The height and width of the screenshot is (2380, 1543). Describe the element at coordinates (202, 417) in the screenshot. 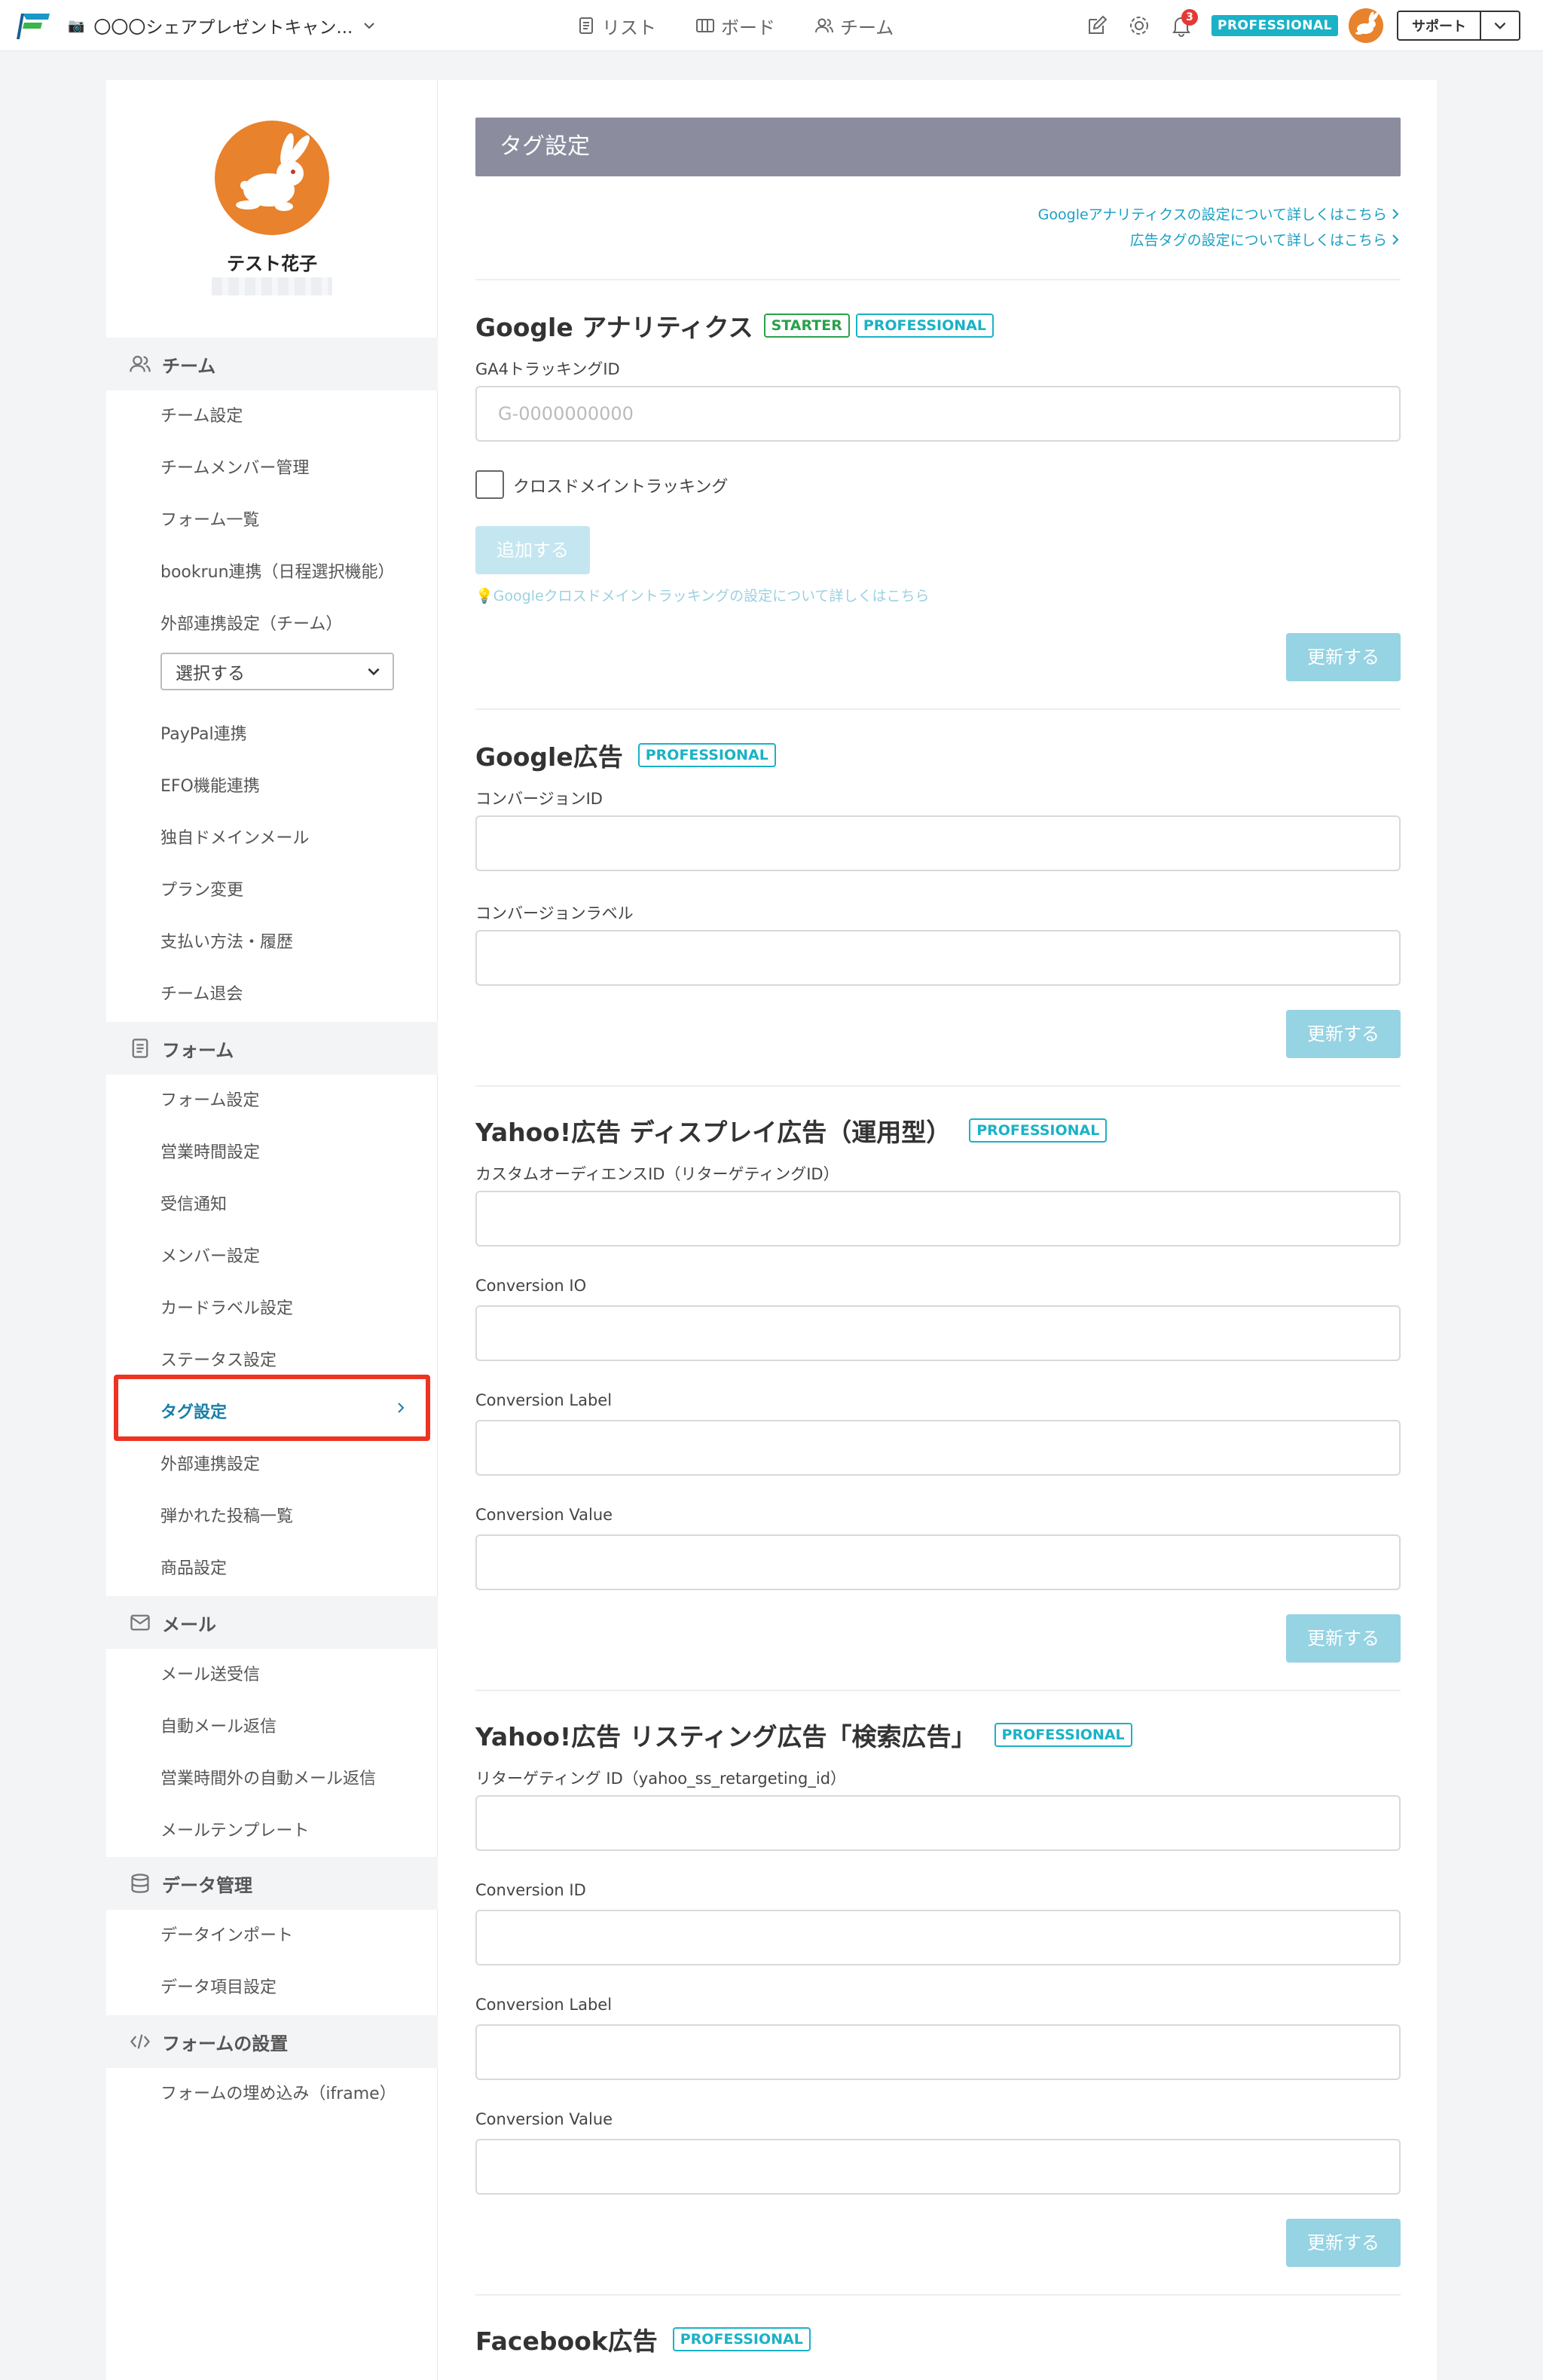

I see `menu-team-settings: チーム設定` at that location.